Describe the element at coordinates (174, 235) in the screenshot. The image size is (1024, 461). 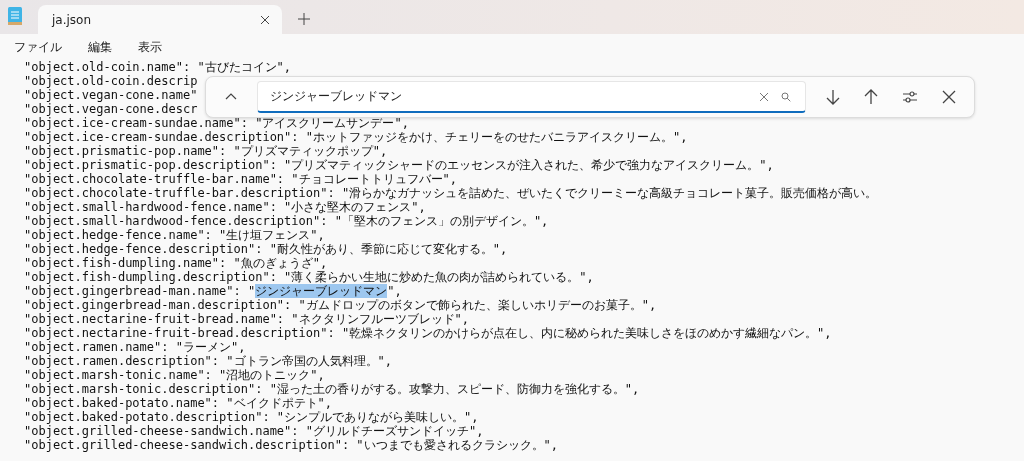
I see `code-line: "object.hedge-fence.name": "生け垣フェンス",` at that location.